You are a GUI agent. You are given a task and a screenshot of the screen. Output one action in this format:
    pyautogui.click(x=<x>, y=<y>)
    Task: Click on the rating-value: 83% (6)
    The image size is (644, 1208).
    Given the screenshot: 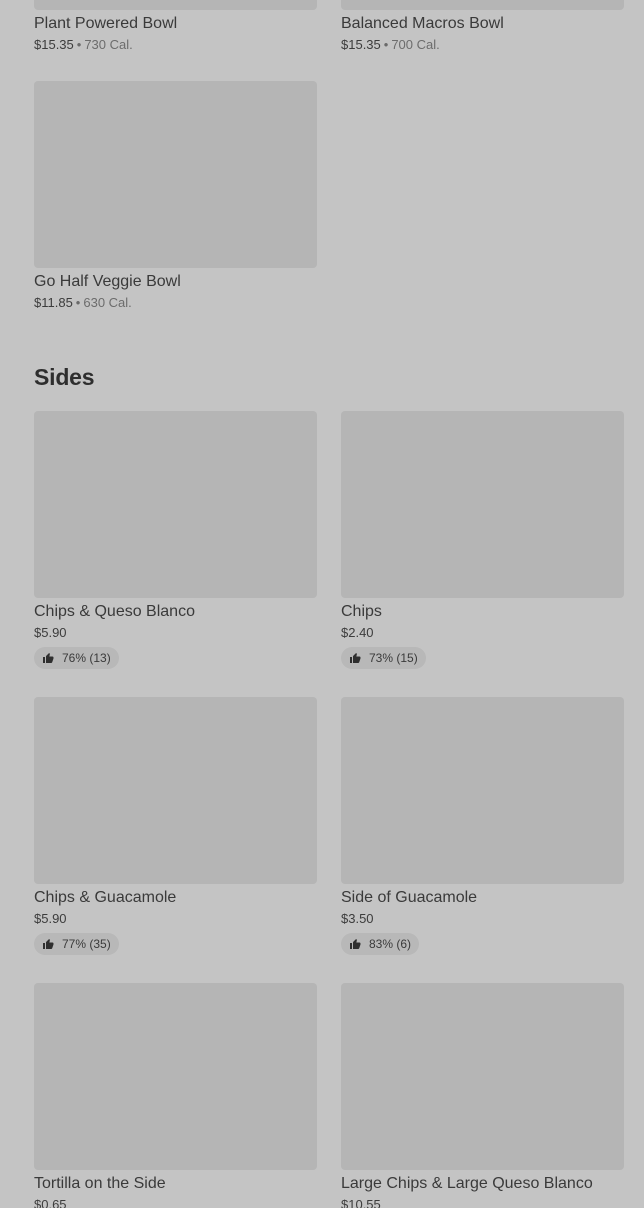 What is the action you would take?
    pyautogui.click(x=390, y=944)
    